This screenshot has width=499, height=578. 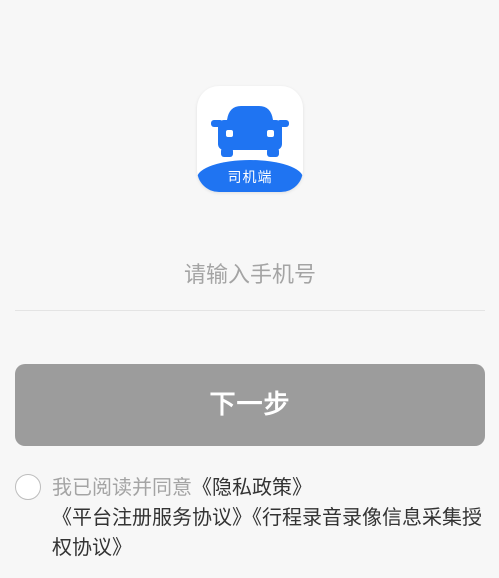 I want to click on privacy-policy-link: 《隐私政策》, so click(x=252, y=487).